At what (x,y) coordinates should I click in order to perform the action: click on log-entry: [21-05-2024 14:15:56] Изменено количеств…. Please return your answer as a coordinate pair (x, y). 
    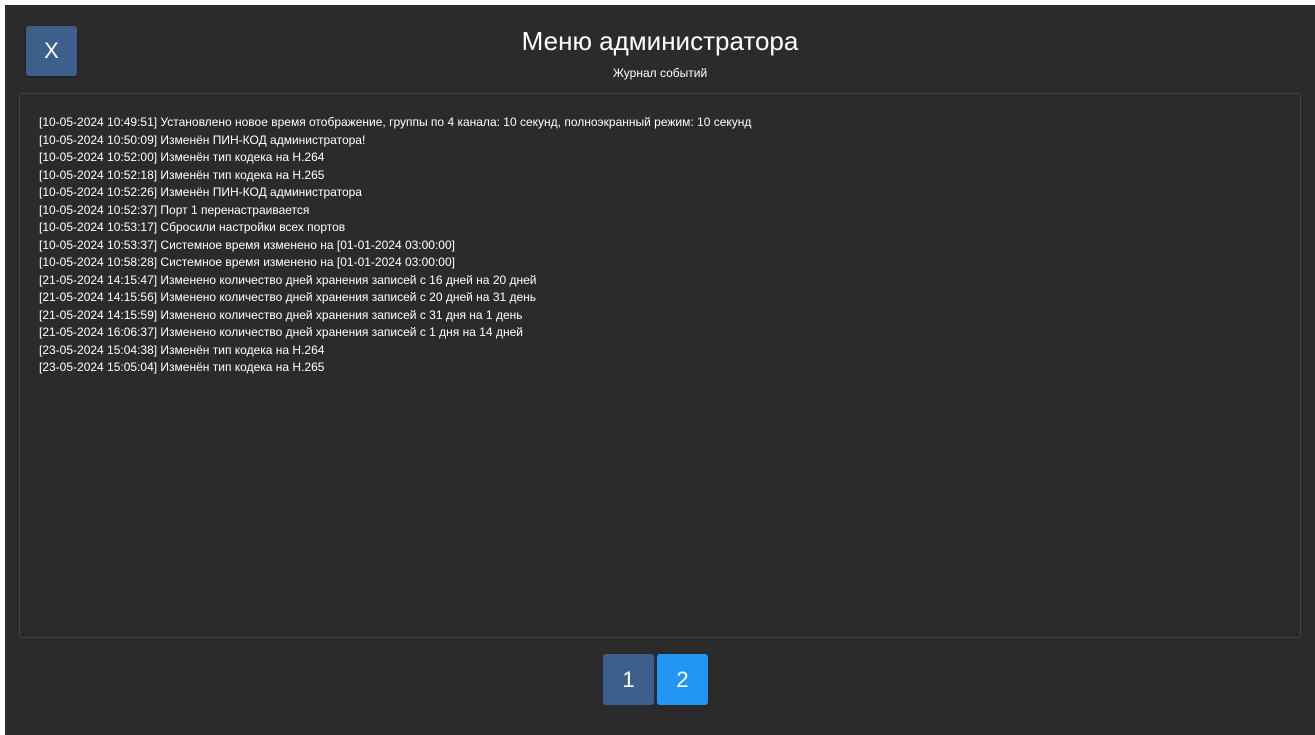
    Looking at the image, I should click on (288, 297).